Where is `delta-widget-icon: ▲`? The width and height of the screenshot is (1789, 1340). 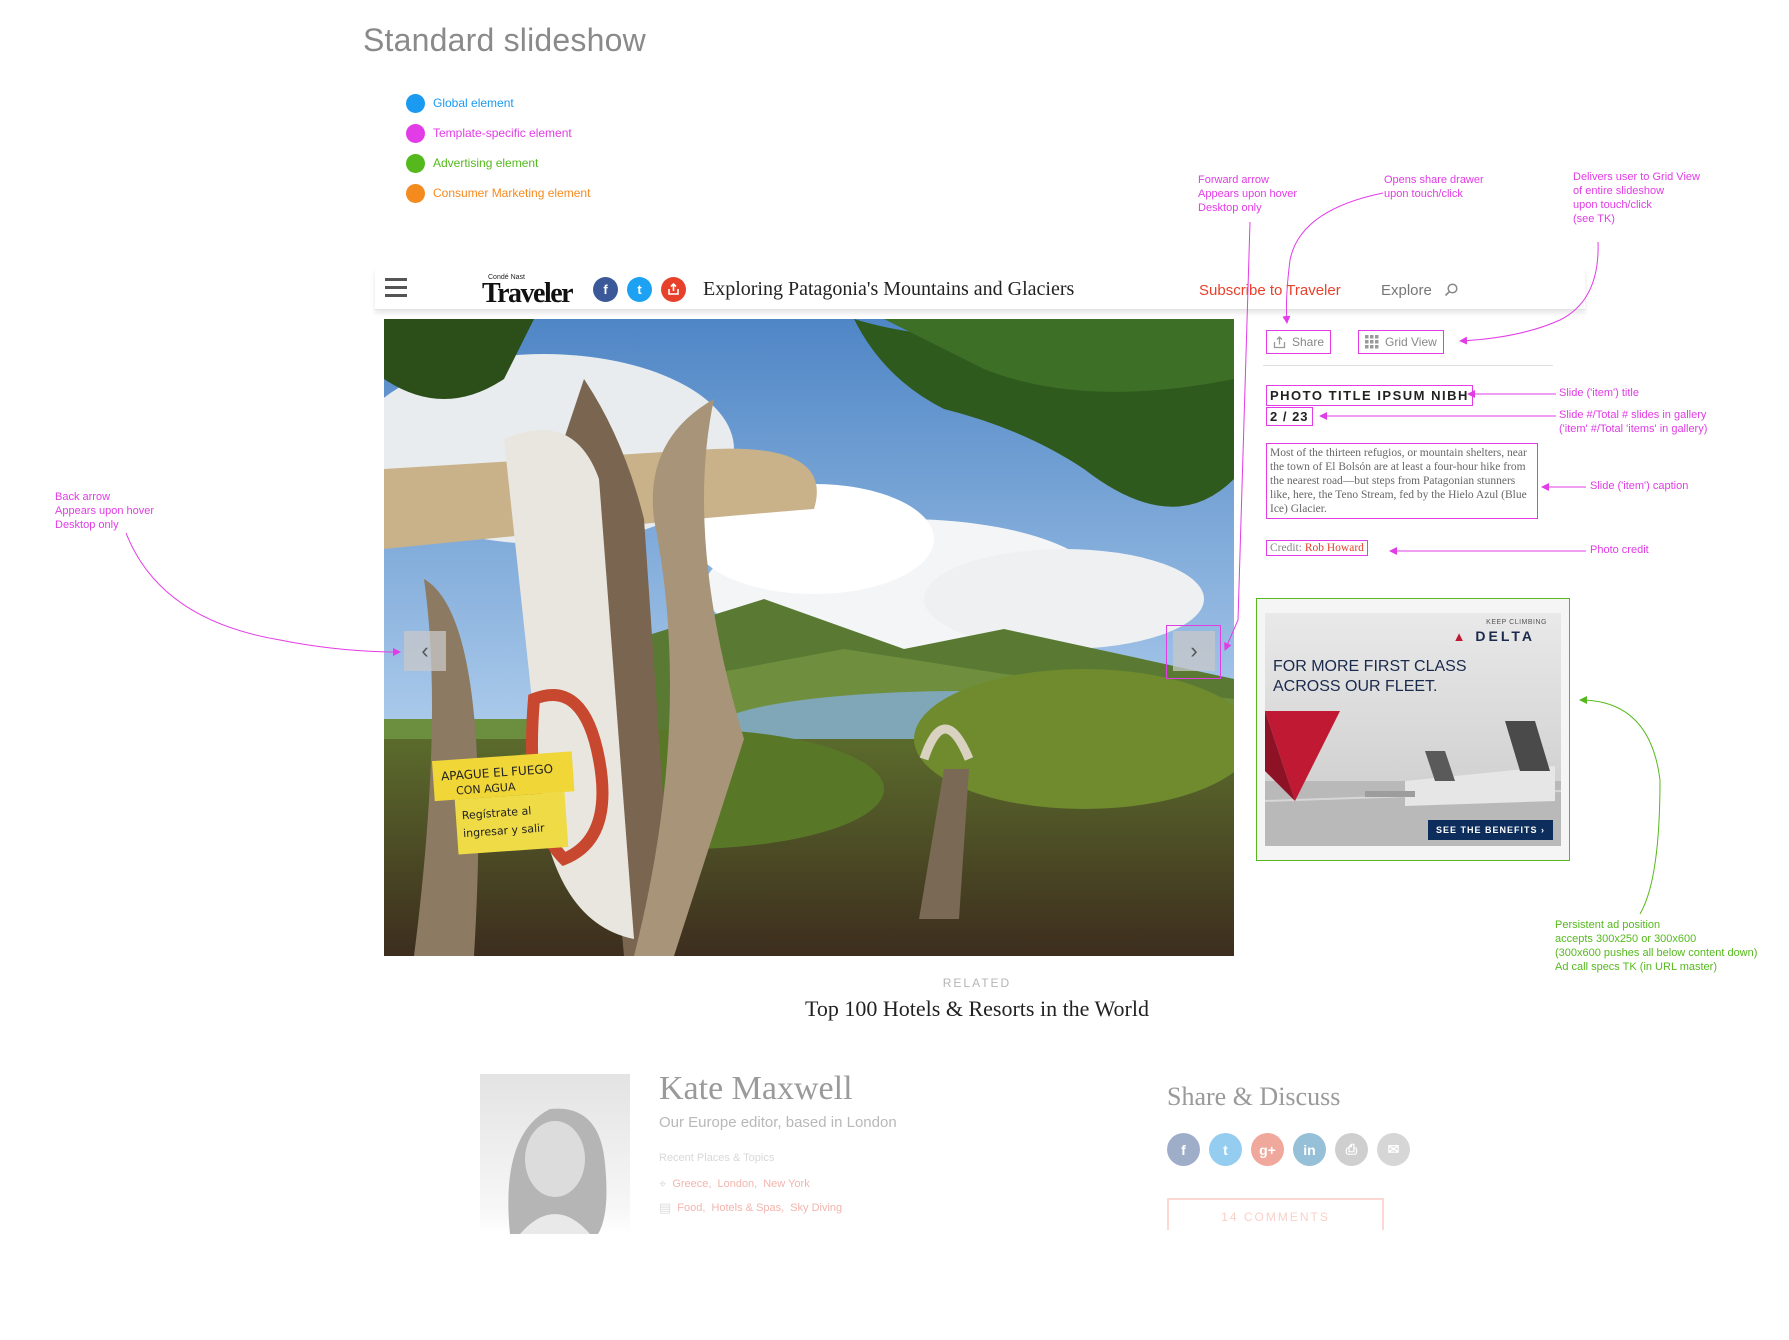
delta-widget-icon: ▲ is located at coordinates (1460, 636).